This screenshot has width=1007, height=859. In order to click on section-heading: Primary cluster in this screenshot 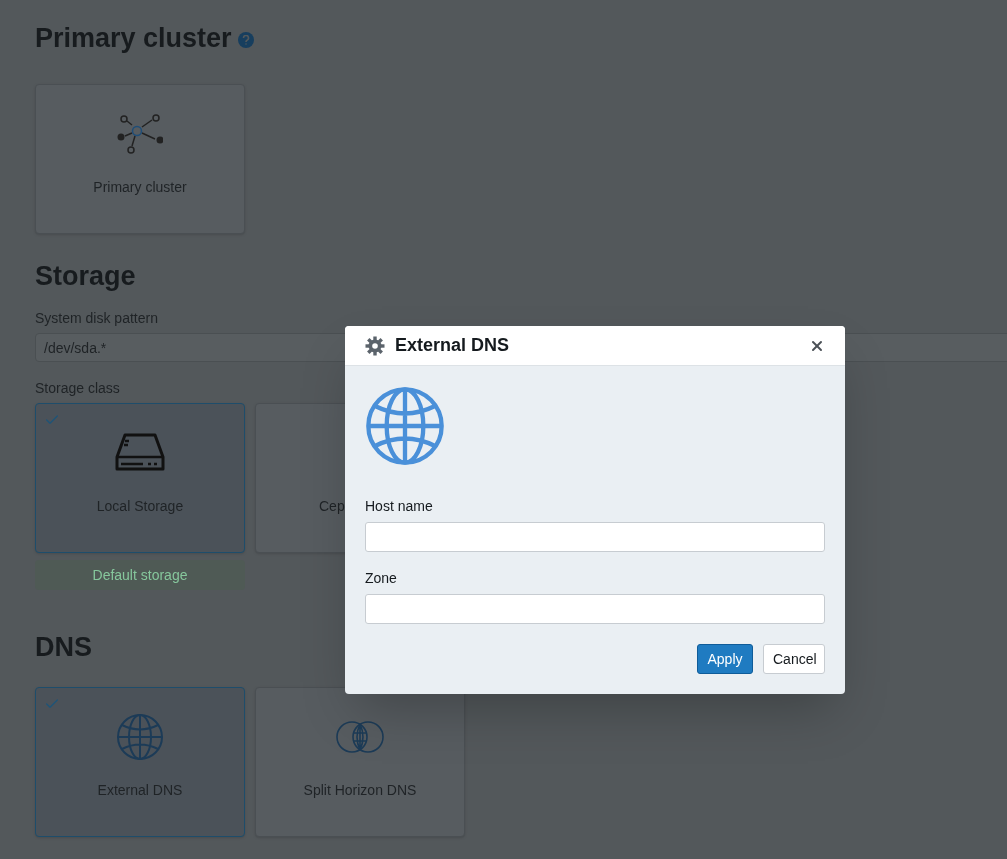, I will do `click(133, 38)`.